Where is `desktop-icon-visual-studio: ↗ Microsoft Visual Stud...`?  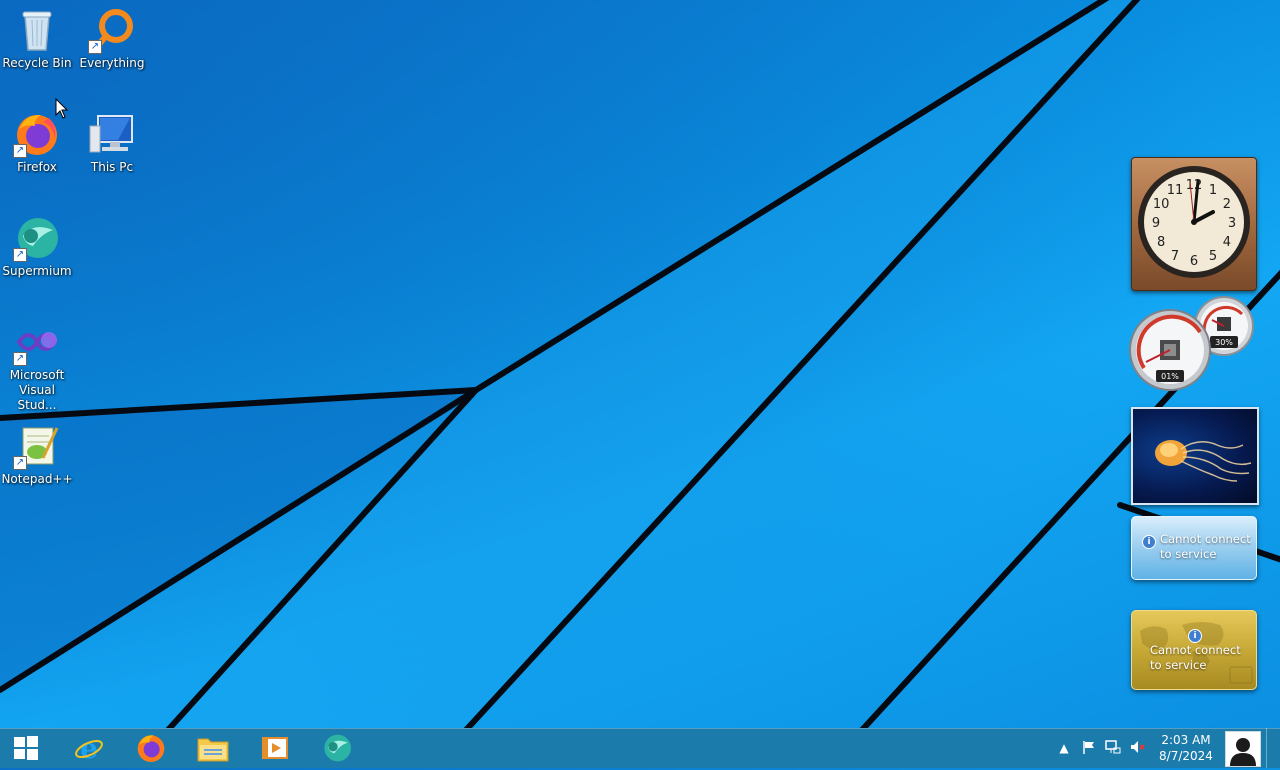 desktop-icon-visual-studio: ↗ Microsoft Visual Stud... is located at coordinates (37, 365).